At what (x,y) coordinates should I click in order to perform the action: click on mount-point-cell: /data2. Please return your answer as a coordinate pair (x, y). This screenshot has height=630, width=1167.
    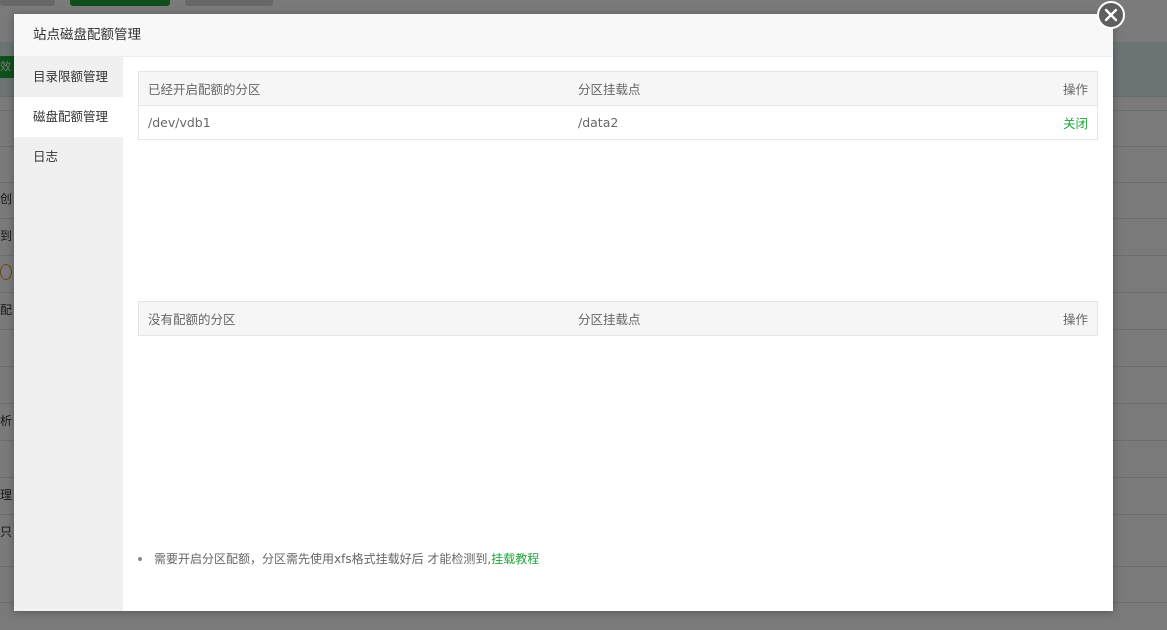
    Looking at the image, I should click on (598, 122).